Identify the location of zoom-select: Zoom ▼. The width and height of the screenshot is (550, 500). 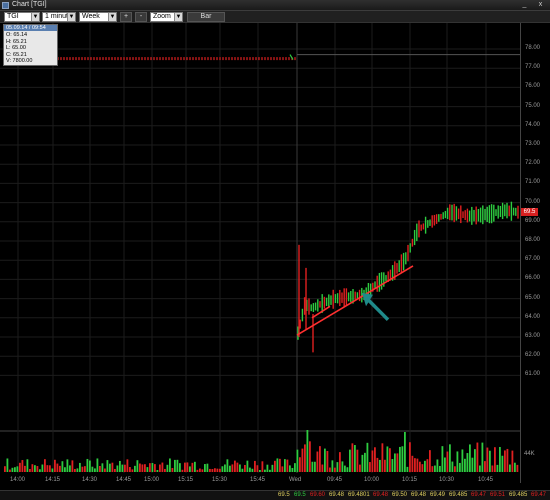
(166, 17).